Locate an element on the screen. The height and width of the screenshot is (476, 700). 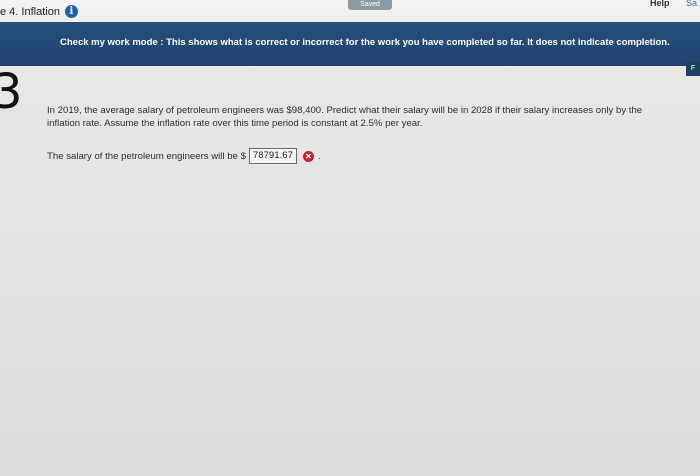
top-bar: e 4. Inflation i Saved Help Sa is located at coordinates (350, 12).